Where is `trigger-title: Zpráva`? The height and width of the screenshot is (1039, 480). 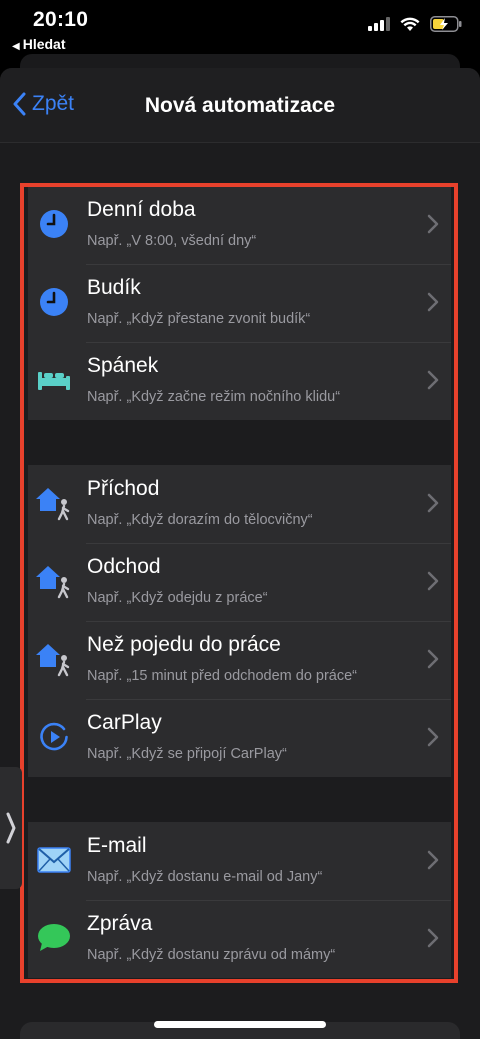 trigger-title: Zpráva is located at coordinates (120, 923).